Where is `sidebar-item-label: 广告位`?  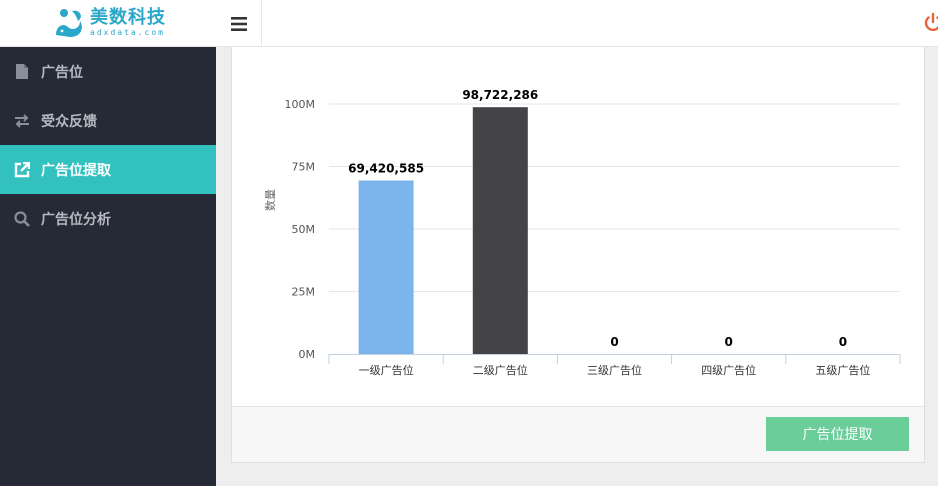 sidebar-item-label: 广告位 is located at coordinates (62, 72).